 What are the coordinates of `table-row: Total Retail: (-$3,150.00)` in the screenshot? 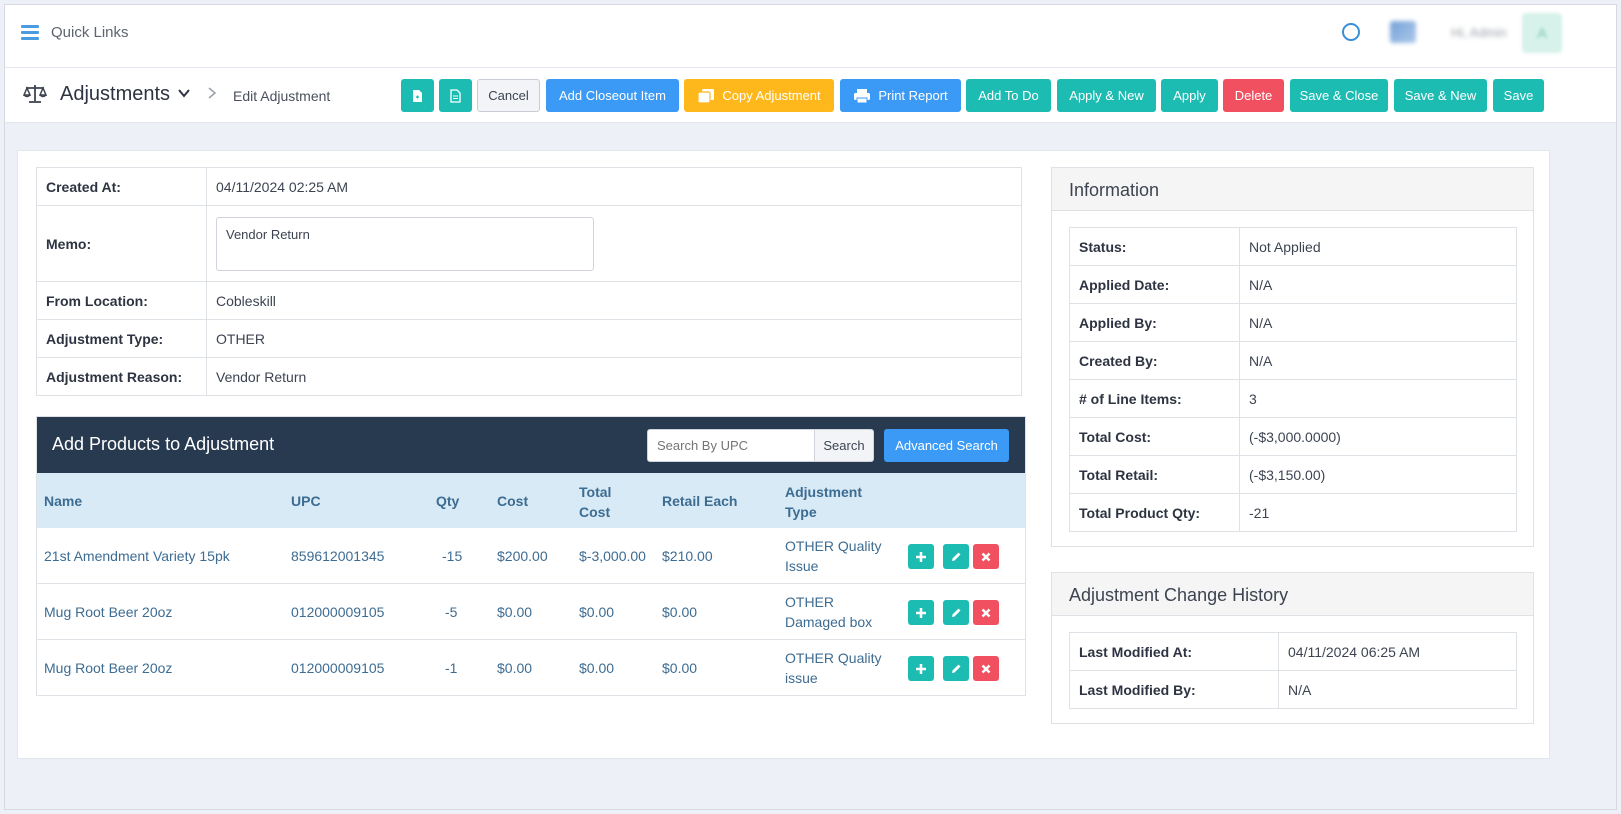 It's located at (1293, 474).